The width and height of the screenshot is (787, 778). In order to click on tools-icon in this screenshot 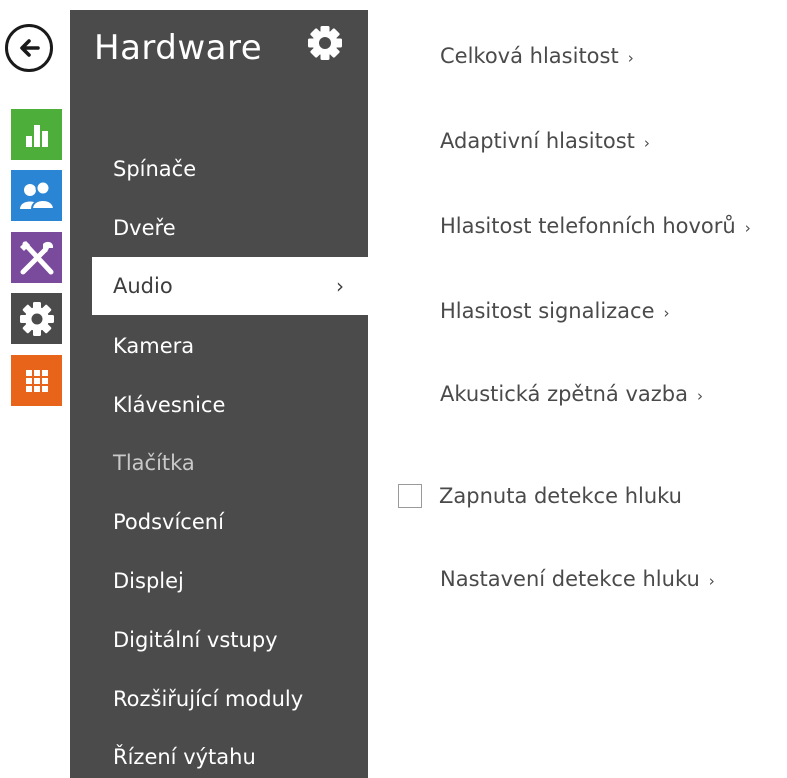, I will do `click(36, 257)`.